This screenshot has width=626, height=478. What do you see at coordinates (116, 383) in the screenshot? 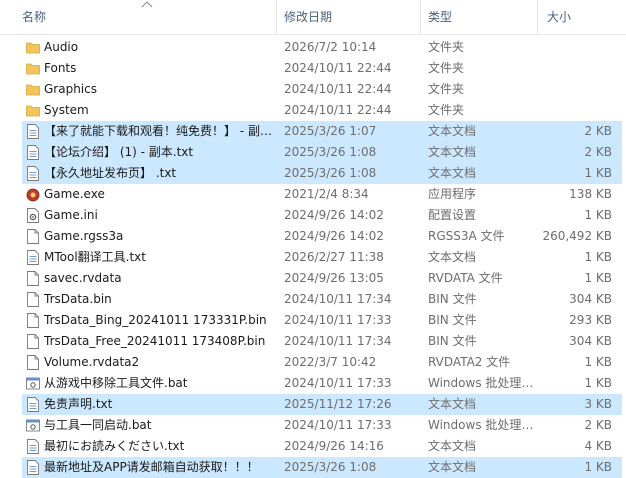
I see `file-name: 从游戏中移除工具文件.bat` at bounding box center [116, 383].